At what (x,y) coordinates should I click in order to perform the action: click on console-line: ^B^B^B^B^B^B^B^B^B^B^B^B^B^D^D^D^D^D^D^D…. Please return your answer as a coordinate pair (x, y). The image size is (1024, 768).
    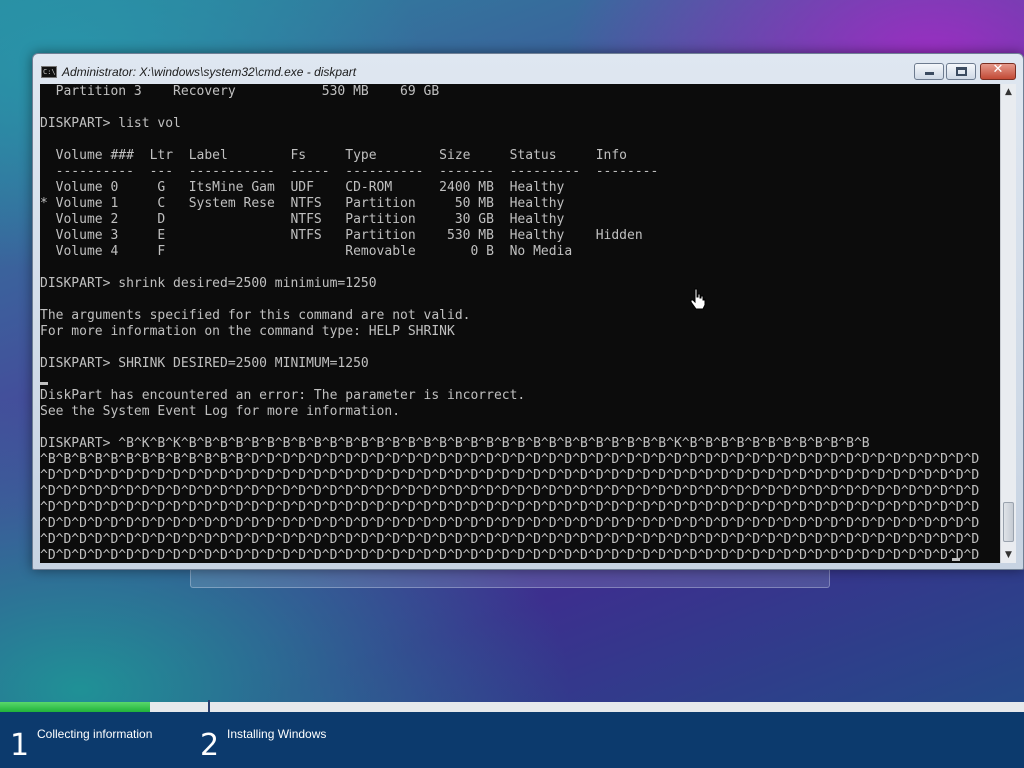
    Looking at the image, I should click on (510, 459).